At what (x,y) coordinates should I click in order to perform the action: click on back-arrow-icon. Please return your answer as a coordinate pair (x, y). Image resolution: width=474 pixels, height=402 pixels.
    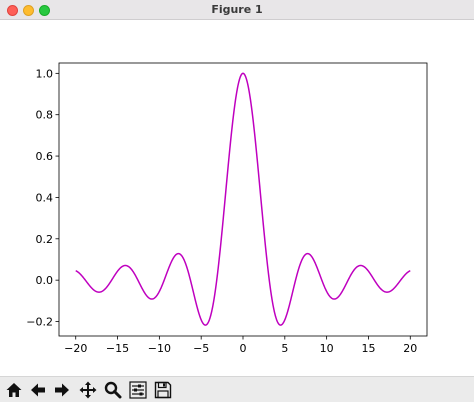
    Looking at the image, I should click on (38, 390).